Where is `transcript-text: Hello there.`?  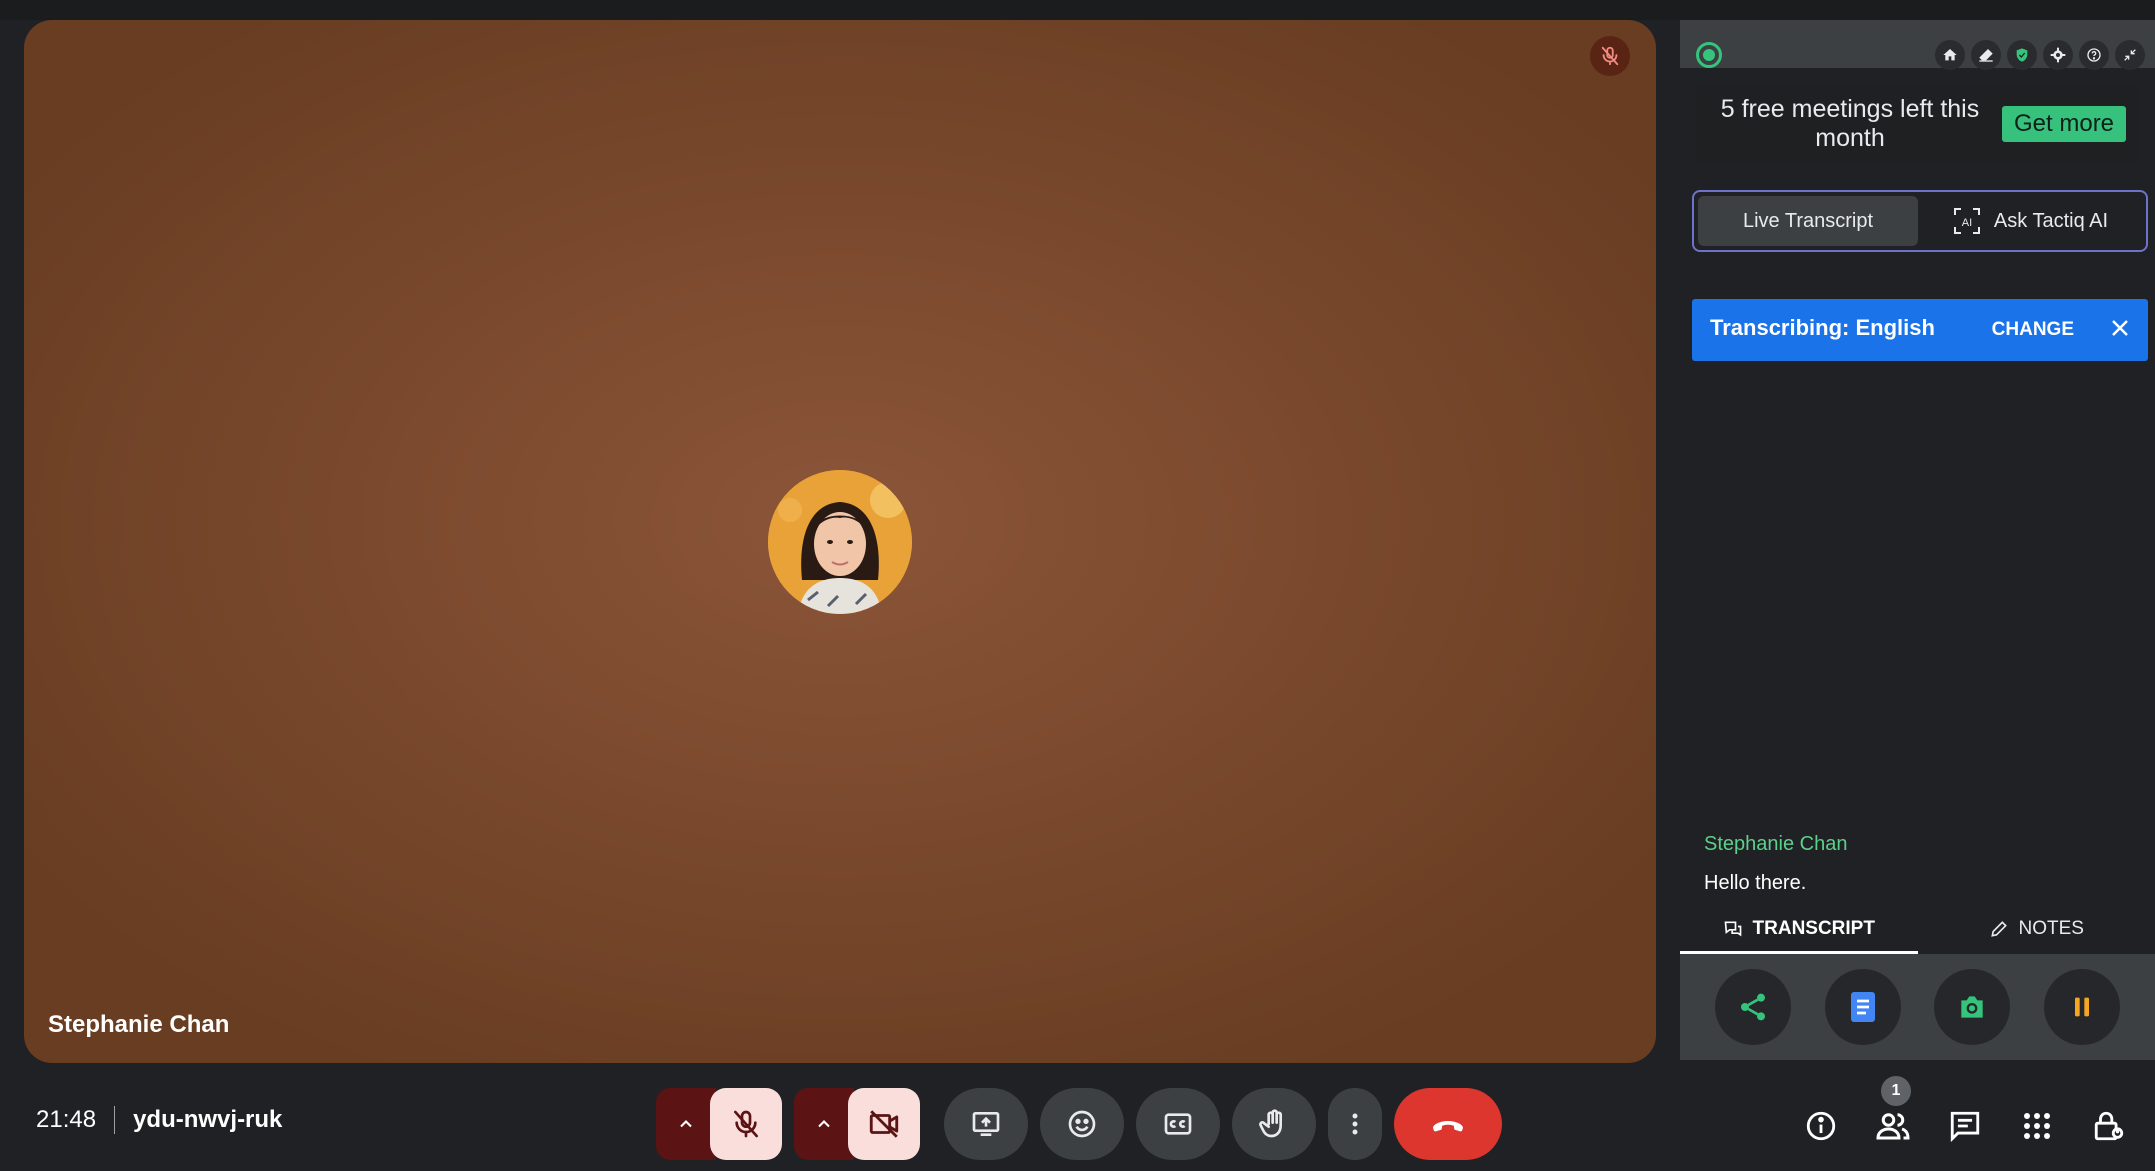 transcript-text: Hello there. is located at coordinates (1755, 883).